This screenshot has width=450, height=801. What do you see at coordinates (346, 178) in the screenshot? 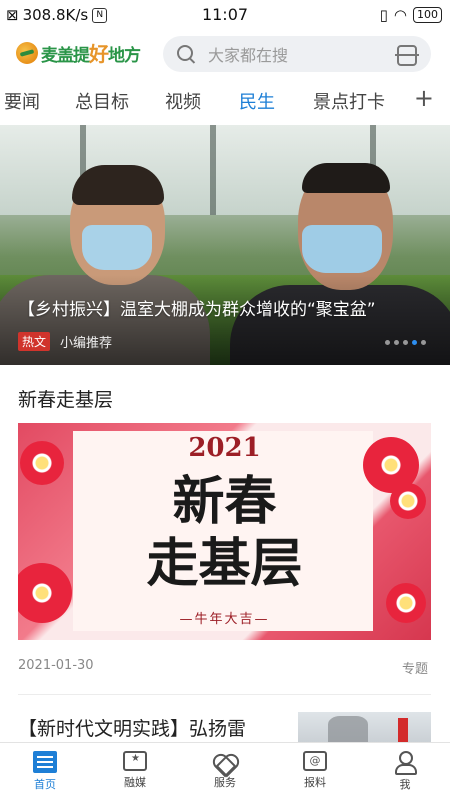
I see `hero-person-right-hair` at bounding box center [346, 178].